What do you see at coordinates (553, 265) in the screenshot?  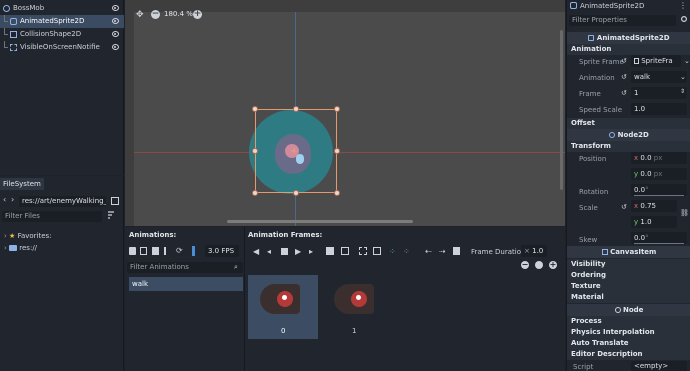 I see `zoom-in-frames-icon: +` at bounding box center [553, 265].